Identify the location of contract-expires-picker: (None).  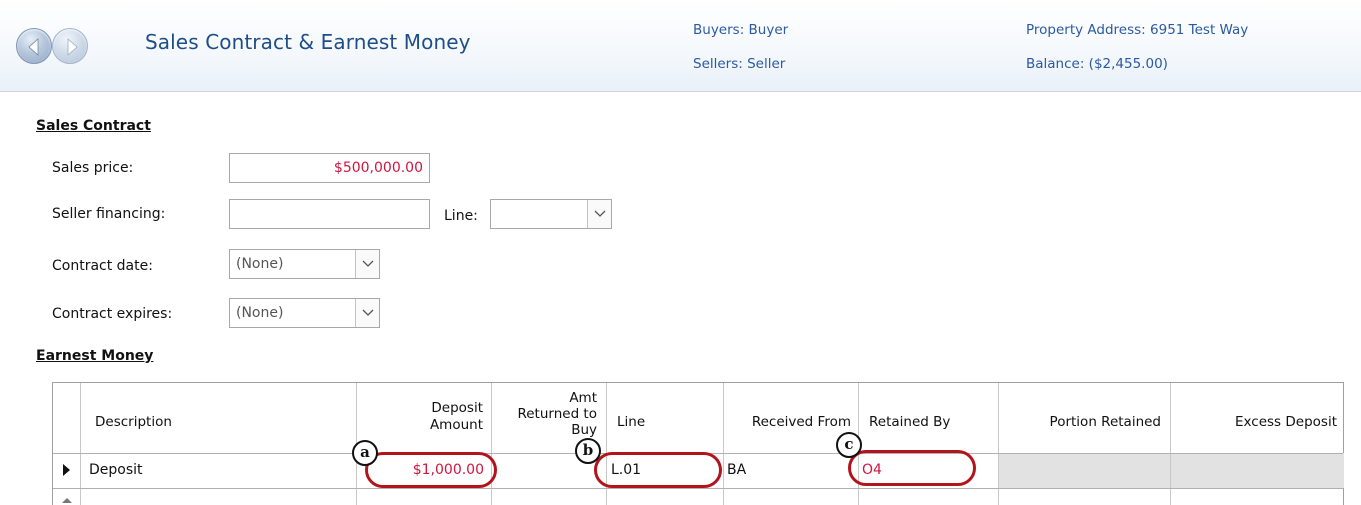
(304, 313).